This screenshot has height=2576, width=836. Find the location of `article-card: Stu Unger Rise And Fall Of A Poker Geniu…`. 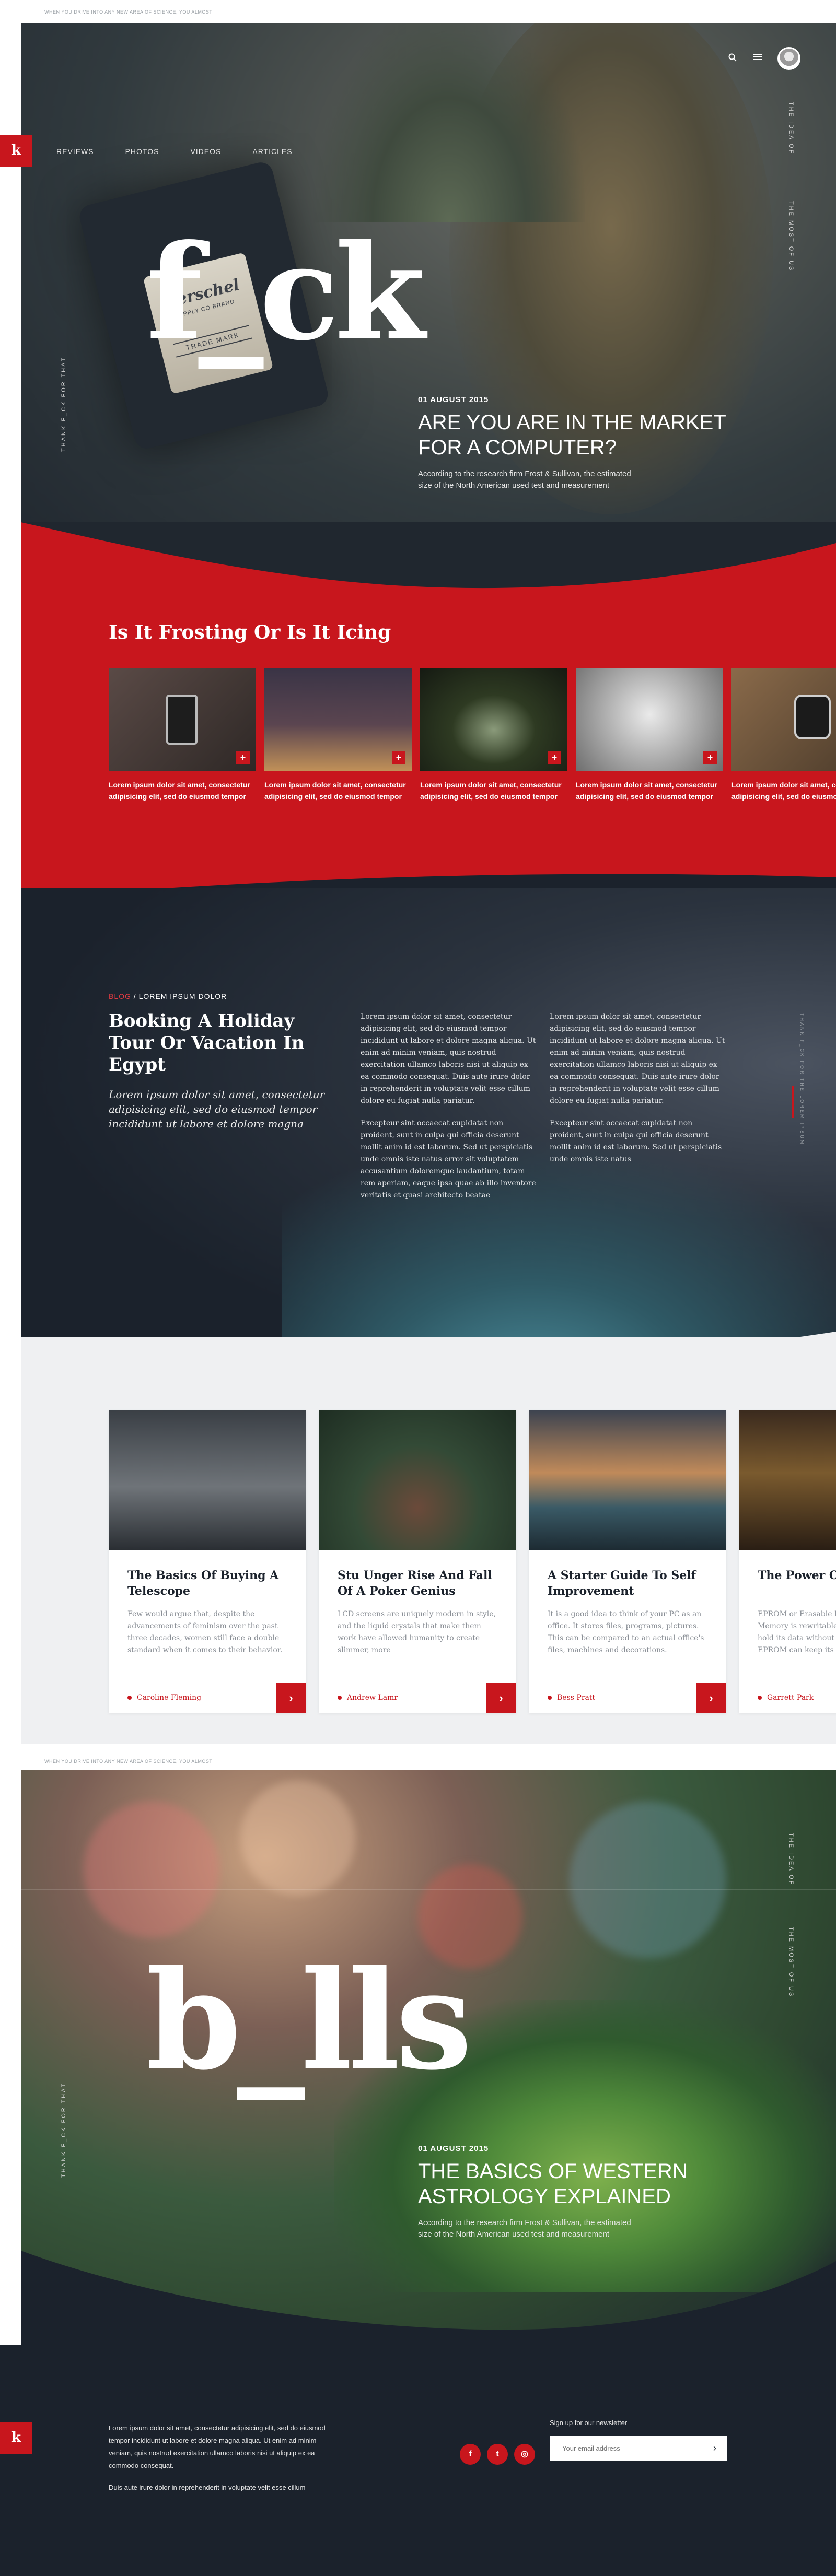

article-card: Stu Unger Rise And Fall Of A Poker Geniu… is located at coordinates (417, 1561).